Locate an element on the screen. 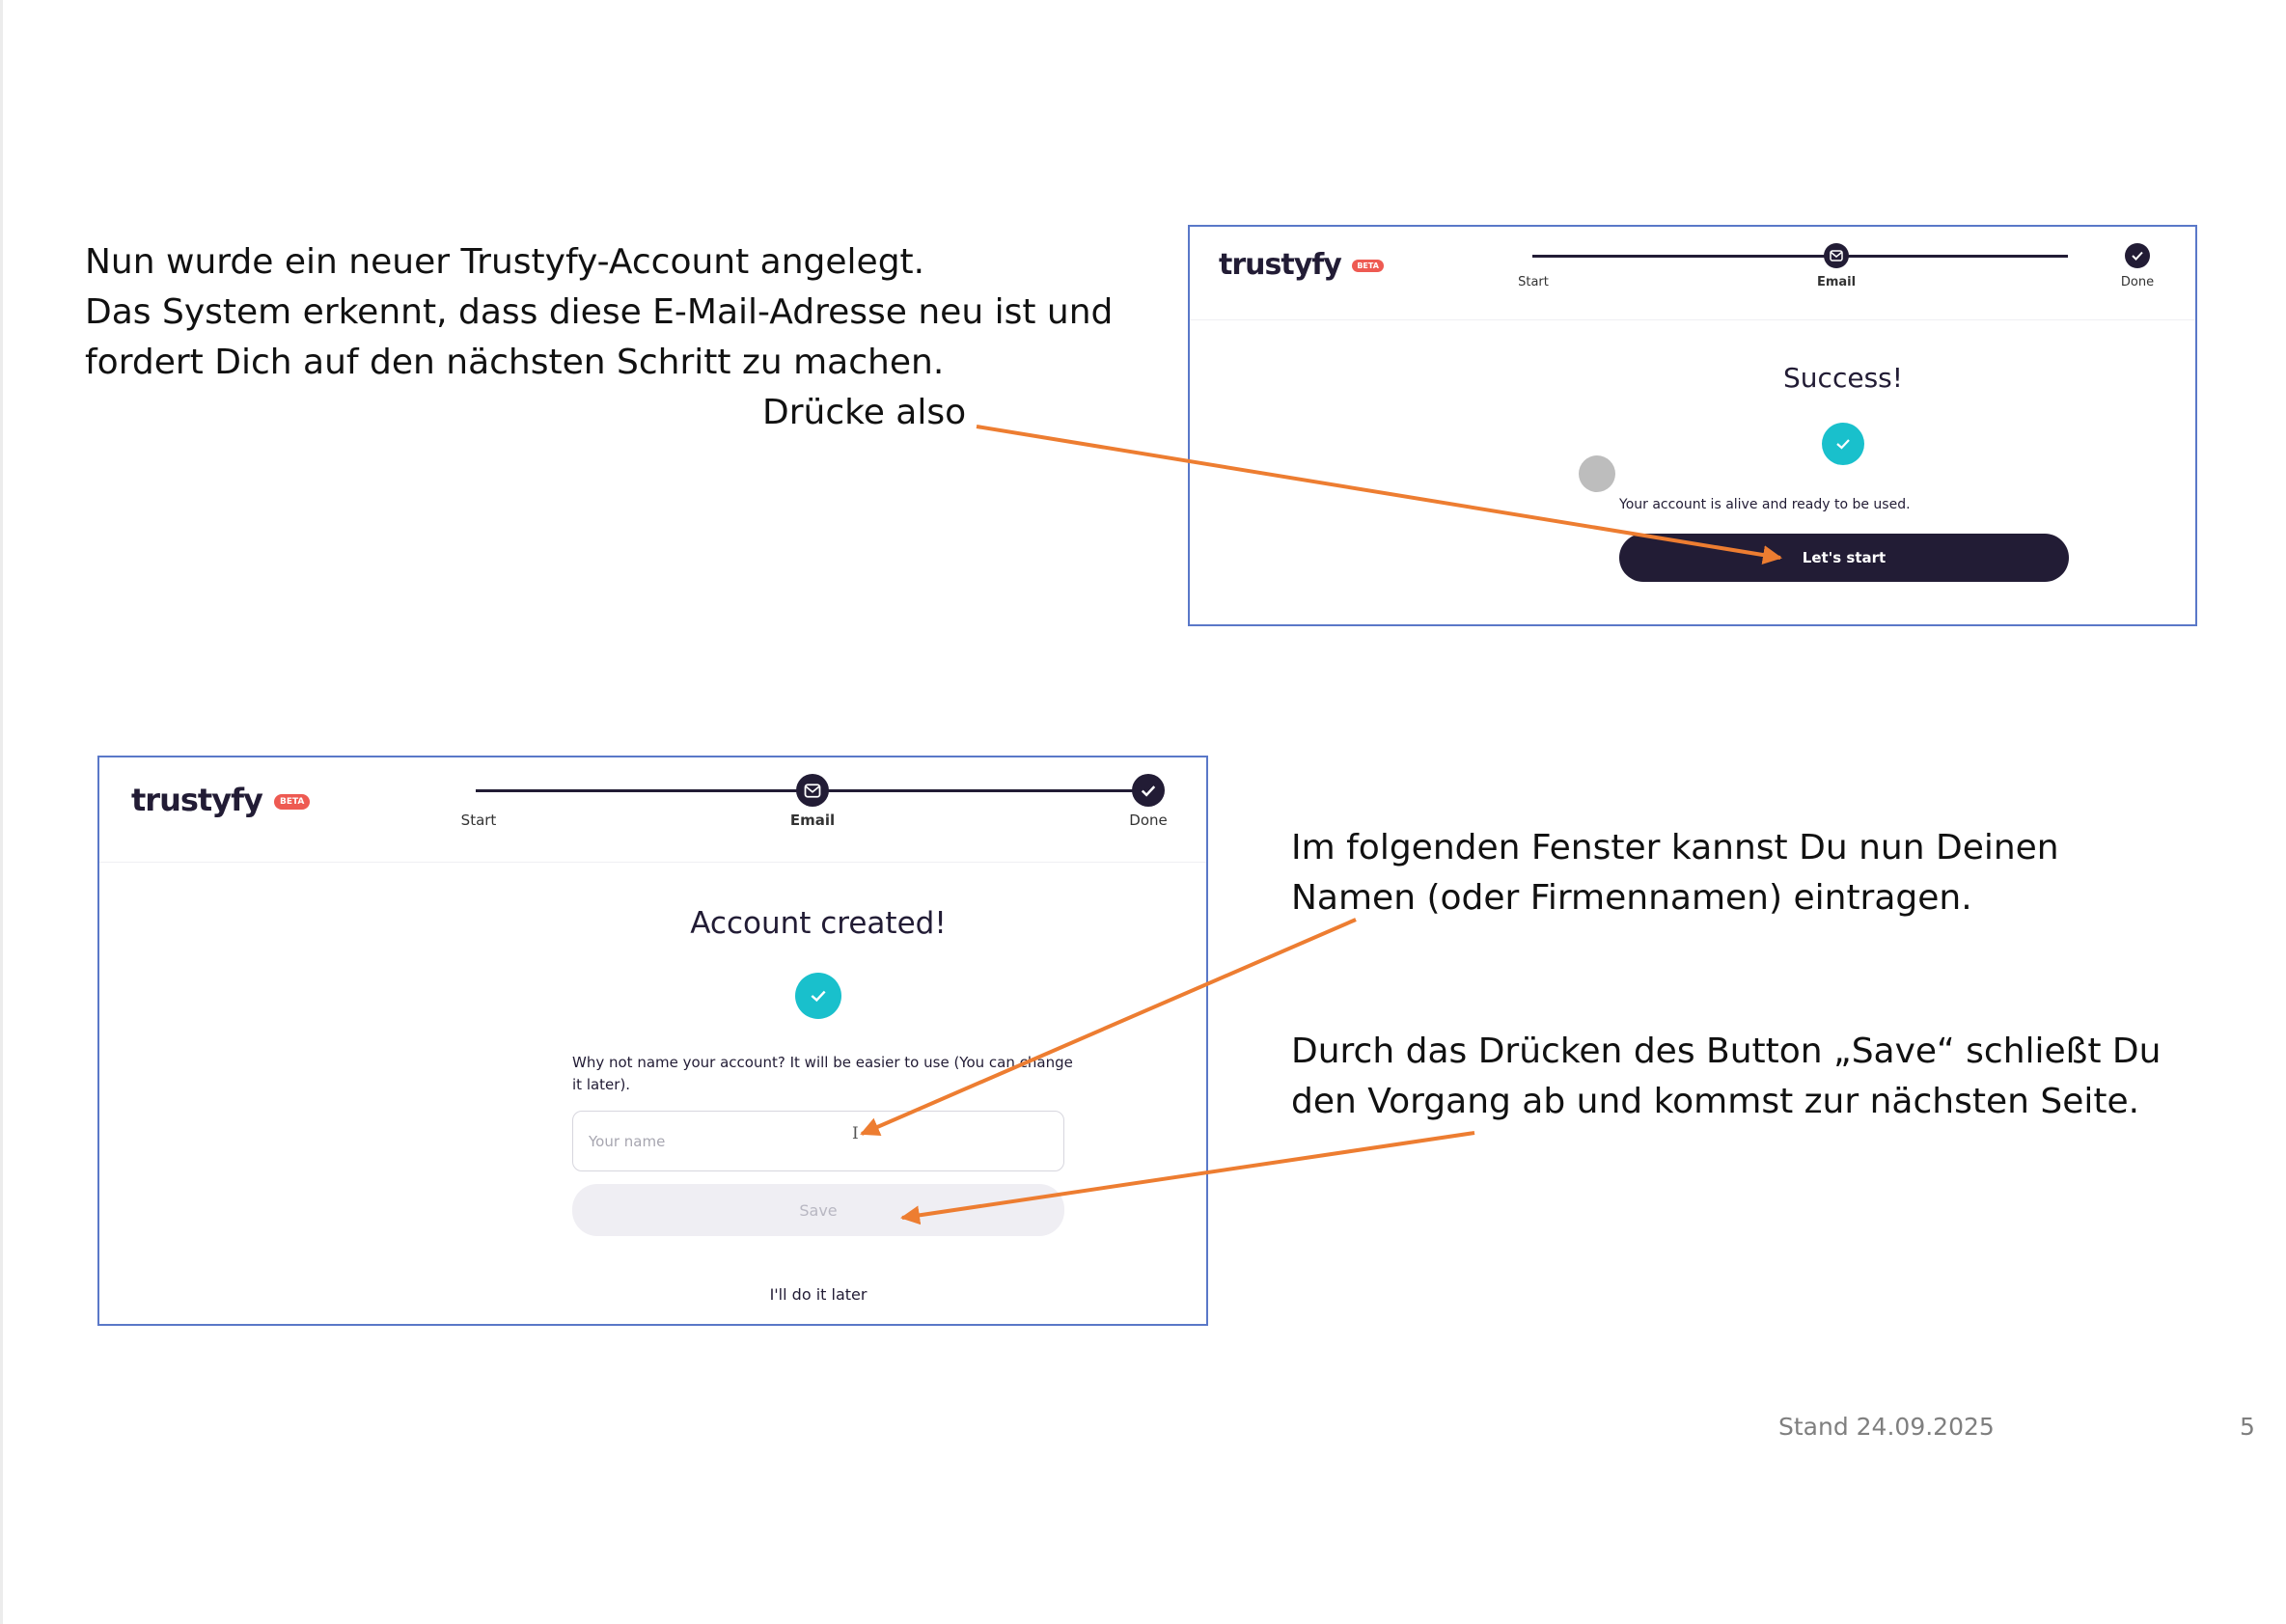 Image resolution: width=2286 pixels, height=1624 pixels. arrow-to-lets-start is located at coordinates (1379, 495).